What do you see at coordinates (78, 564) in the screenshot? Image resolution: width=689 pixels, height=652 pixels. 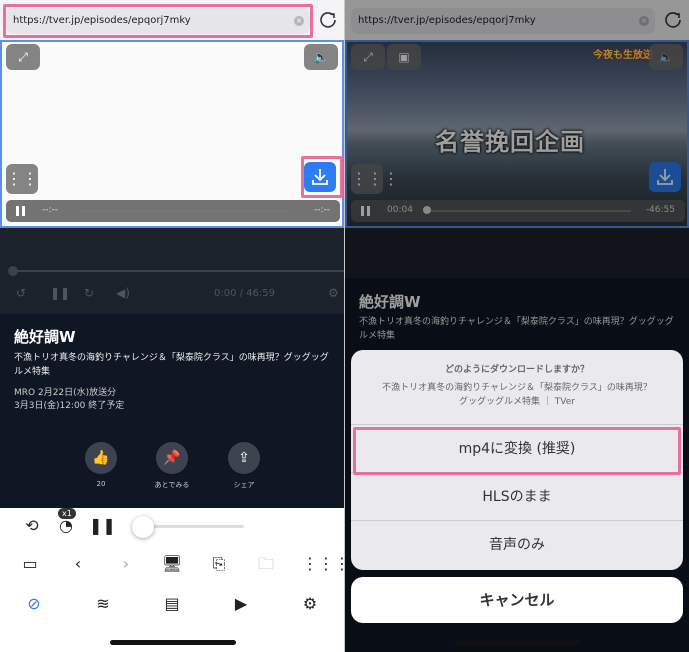 I see `back-icon: ‹` at bounding box center [78, 564].